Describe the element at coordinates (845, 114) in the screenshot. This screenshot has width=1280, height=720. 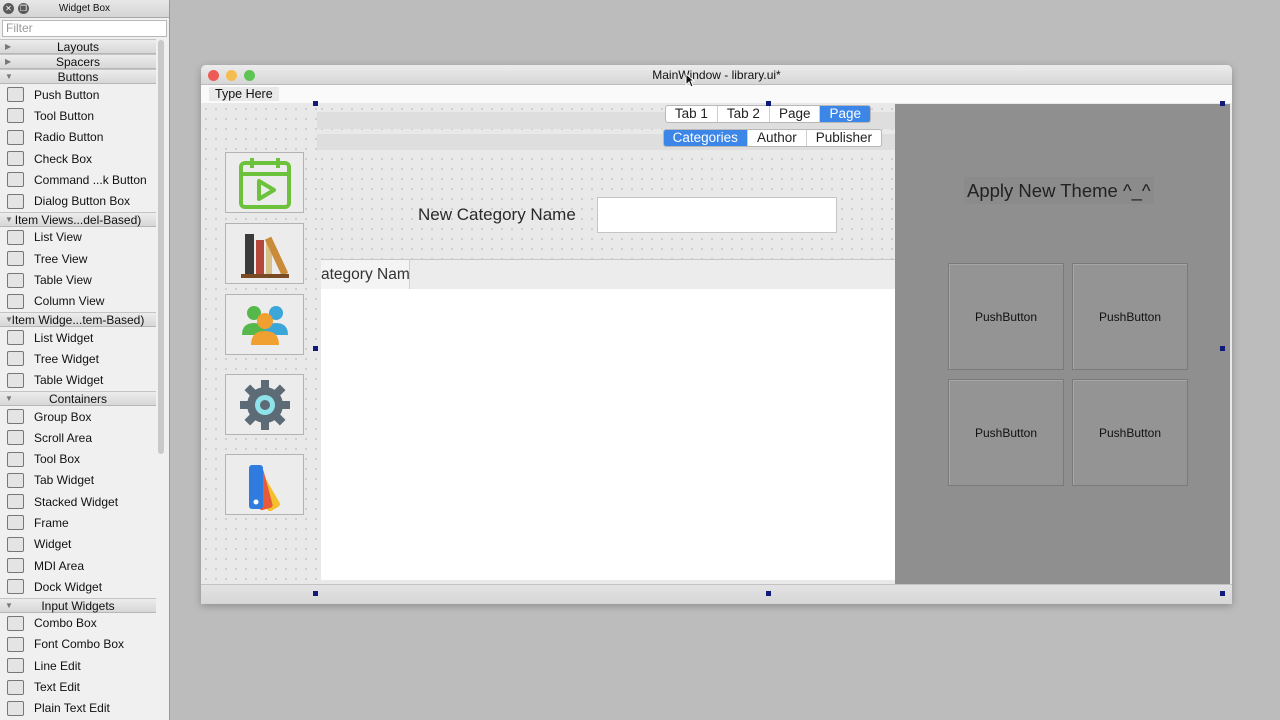
I see `top-tab-4: Page` at that location.